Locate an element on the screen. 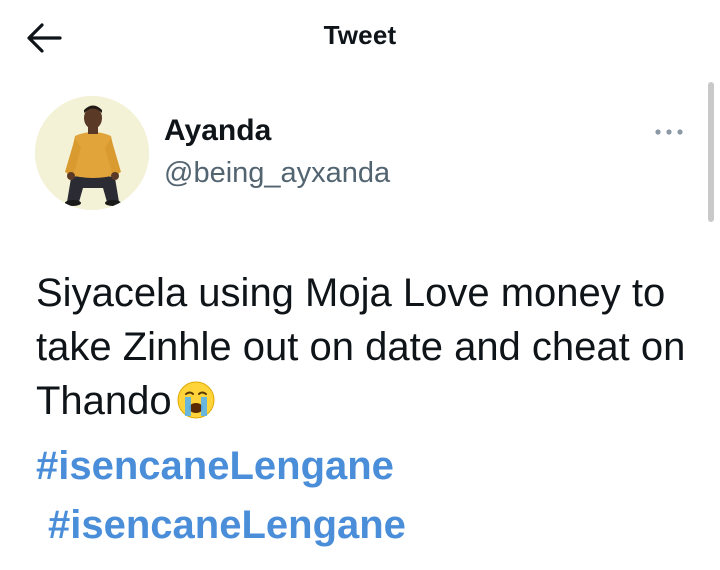 The height and width of the screenshot is (570, 720). avatar-photo is located at coordinates (92, 153).